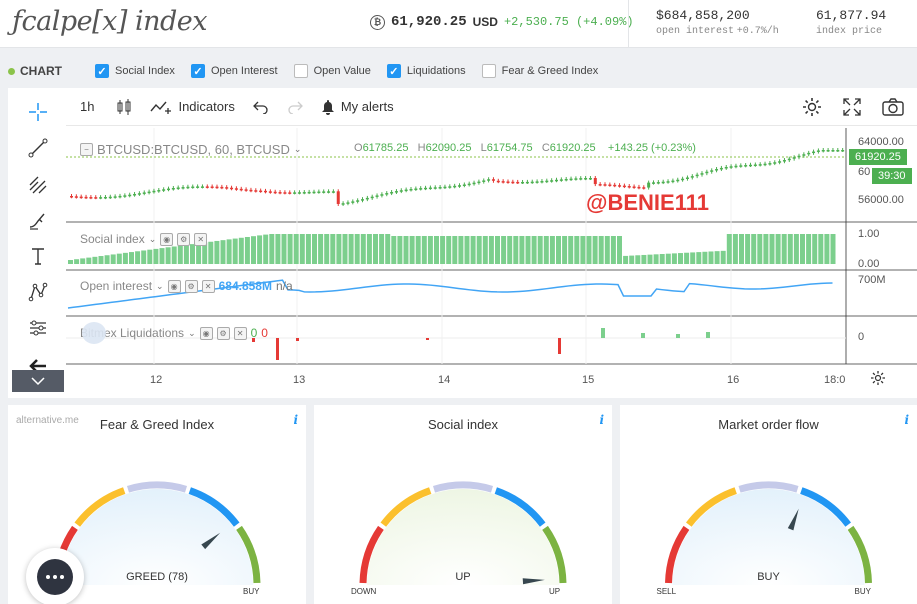 Image resolution: width=917 pixels, height=604 pixels. Describe the element at coordinates (156, 380) in the screenshot. I see `time-label: 12` at that location.